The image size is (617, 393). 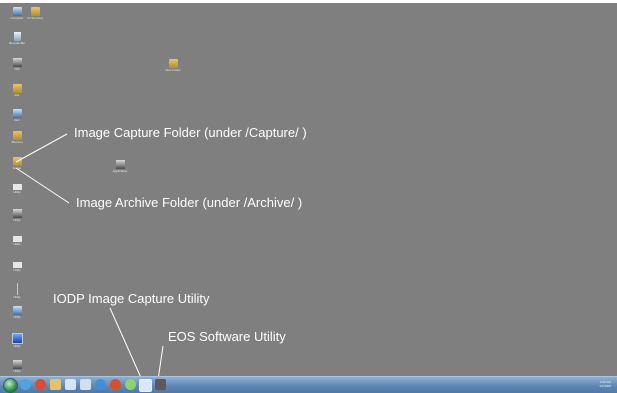 I want to click on archive-pointer-line, so click(x=42, y=185).